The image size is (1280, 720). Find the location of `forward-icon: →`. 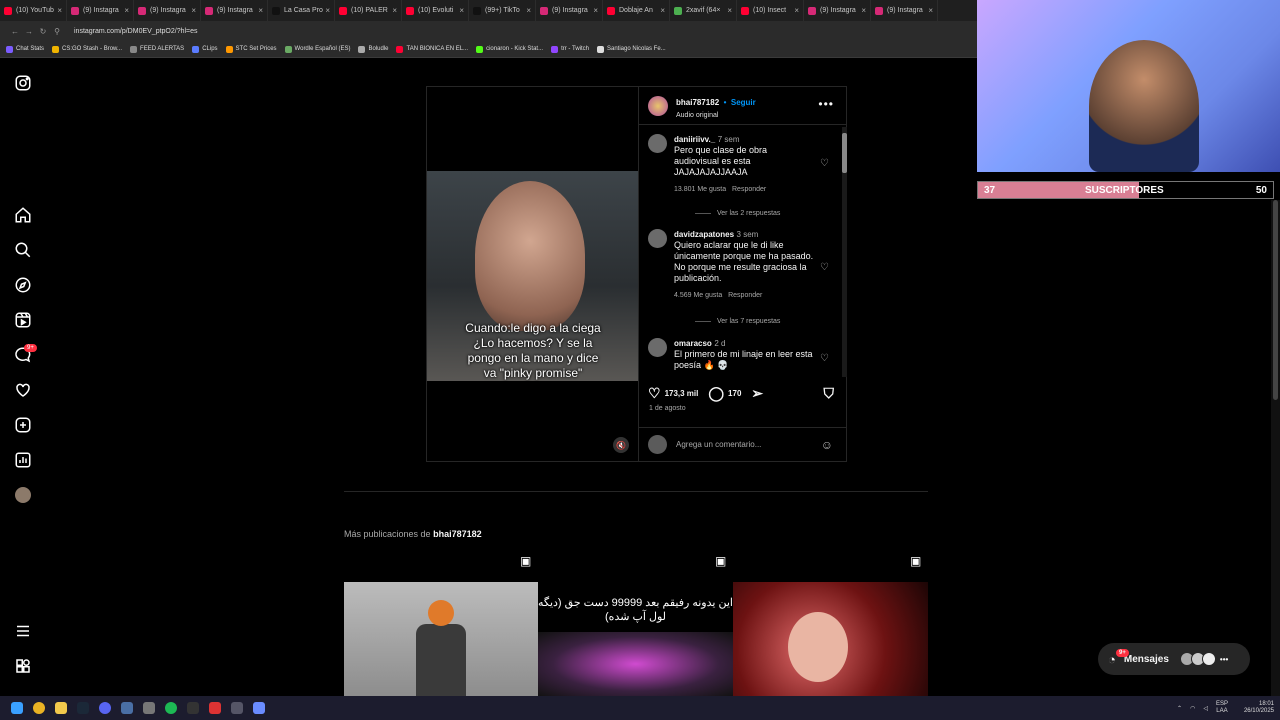

forward-icon: → is located at coordinates (29, 31).